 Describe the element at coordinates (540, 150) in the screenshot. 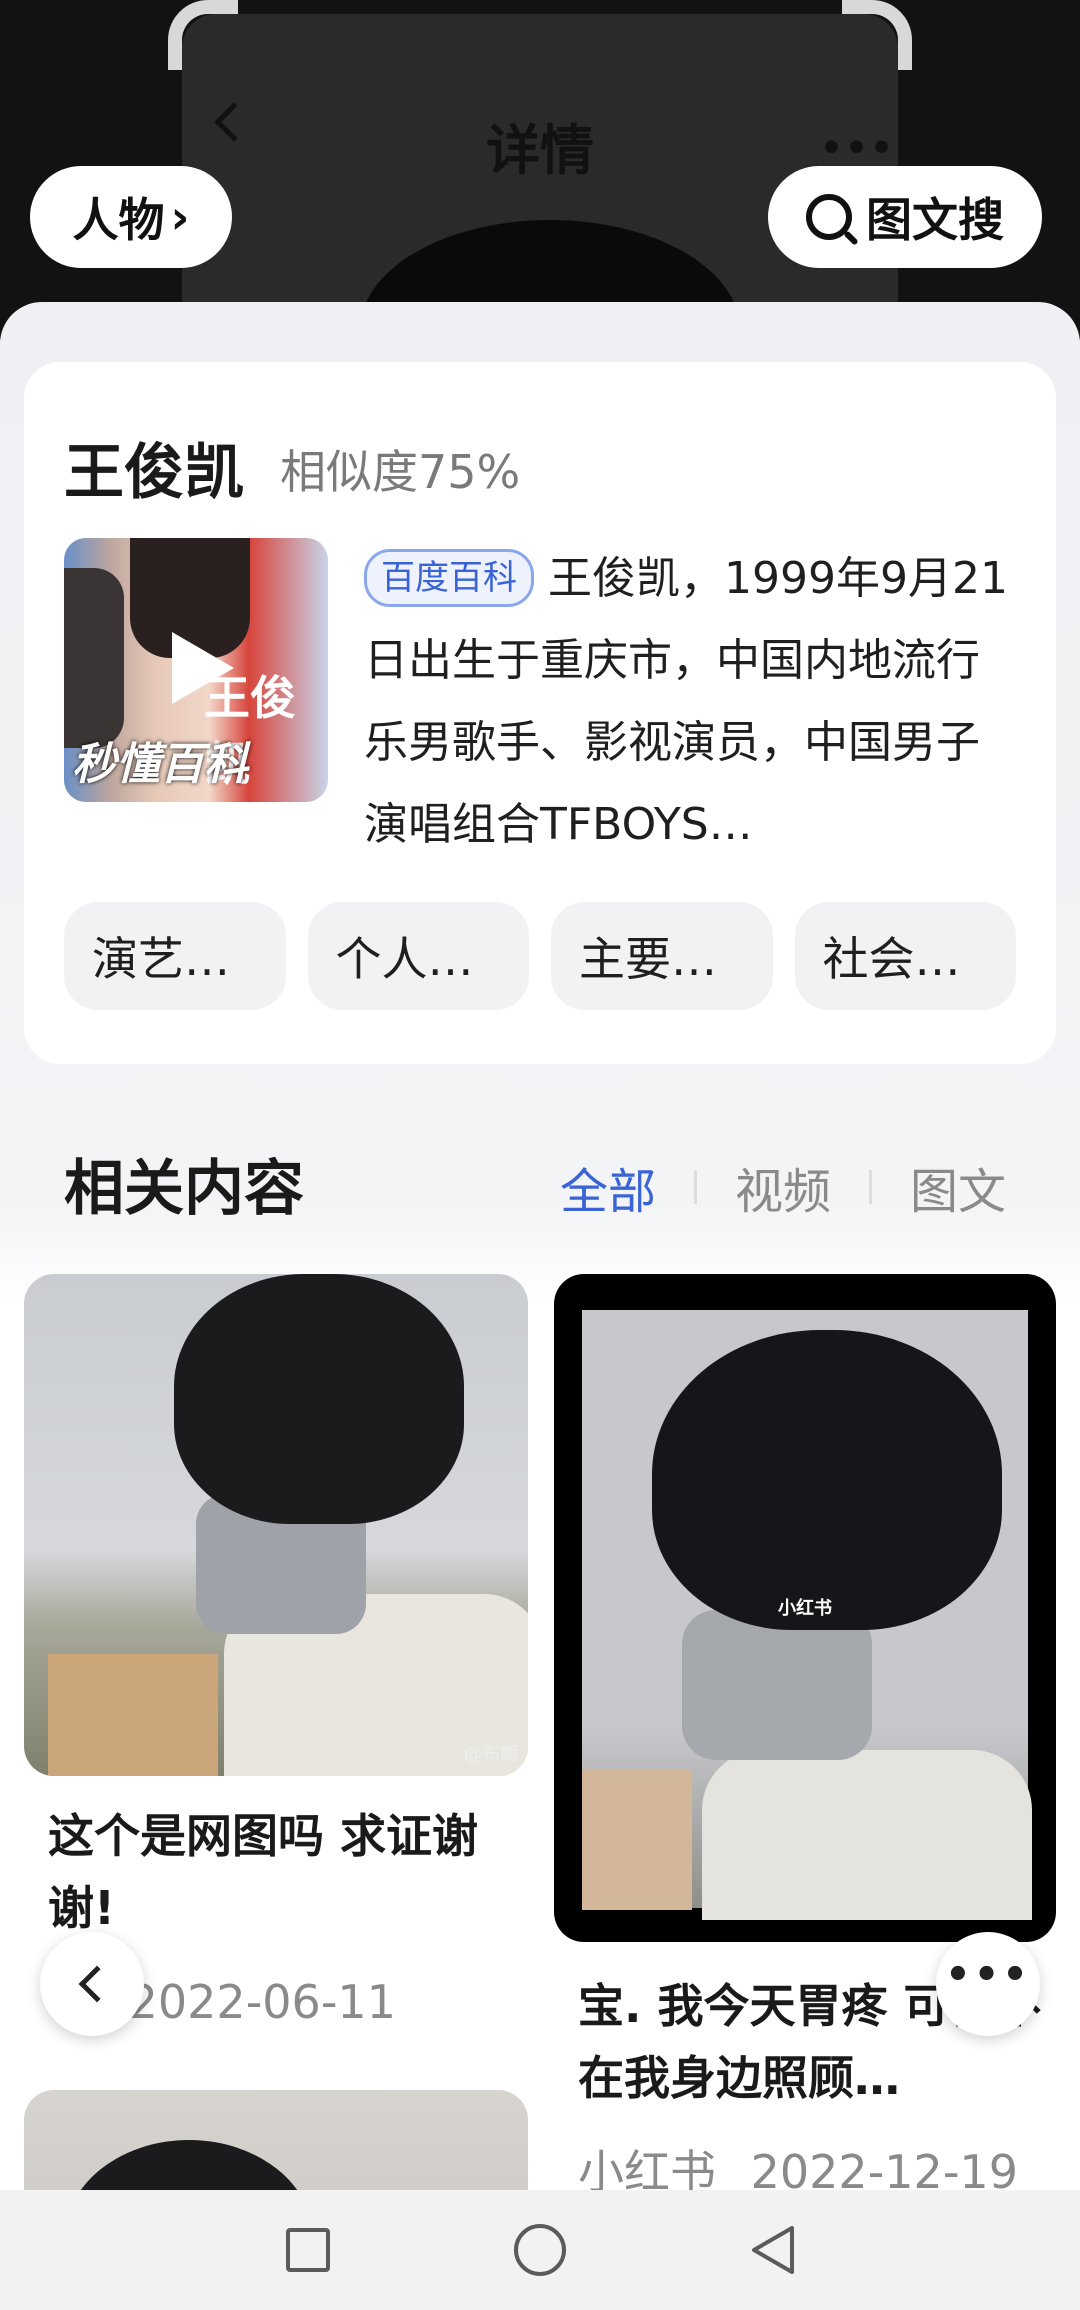

I see `preview-title: 详情` at that location.